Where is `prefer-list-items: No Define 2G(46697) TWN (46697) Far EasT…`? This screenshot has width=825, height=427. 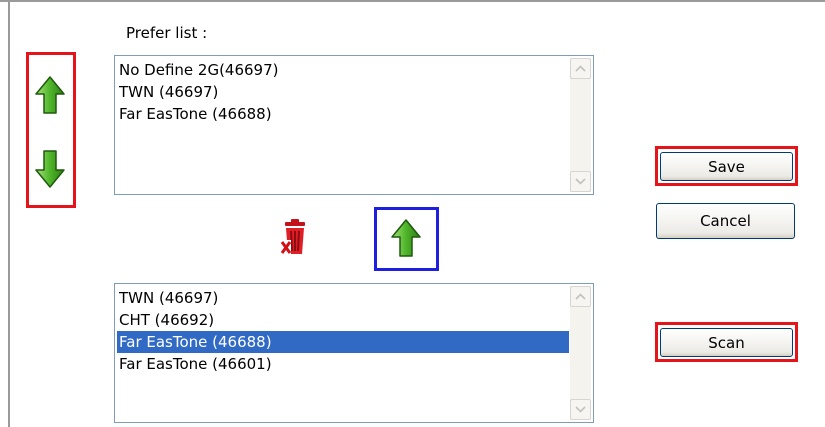 prefer-list-items: No Define 2G(46697) TWN (46697) Far EasT… is located at coordinates (343, 92).